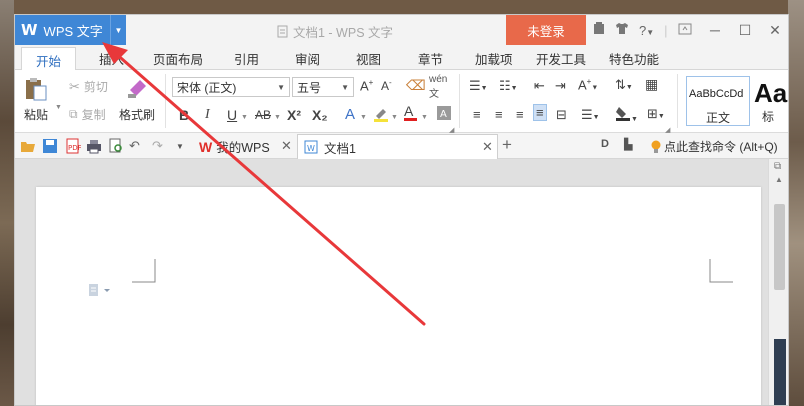  I want to click on new-tab-icon: +, so click(507, 145).